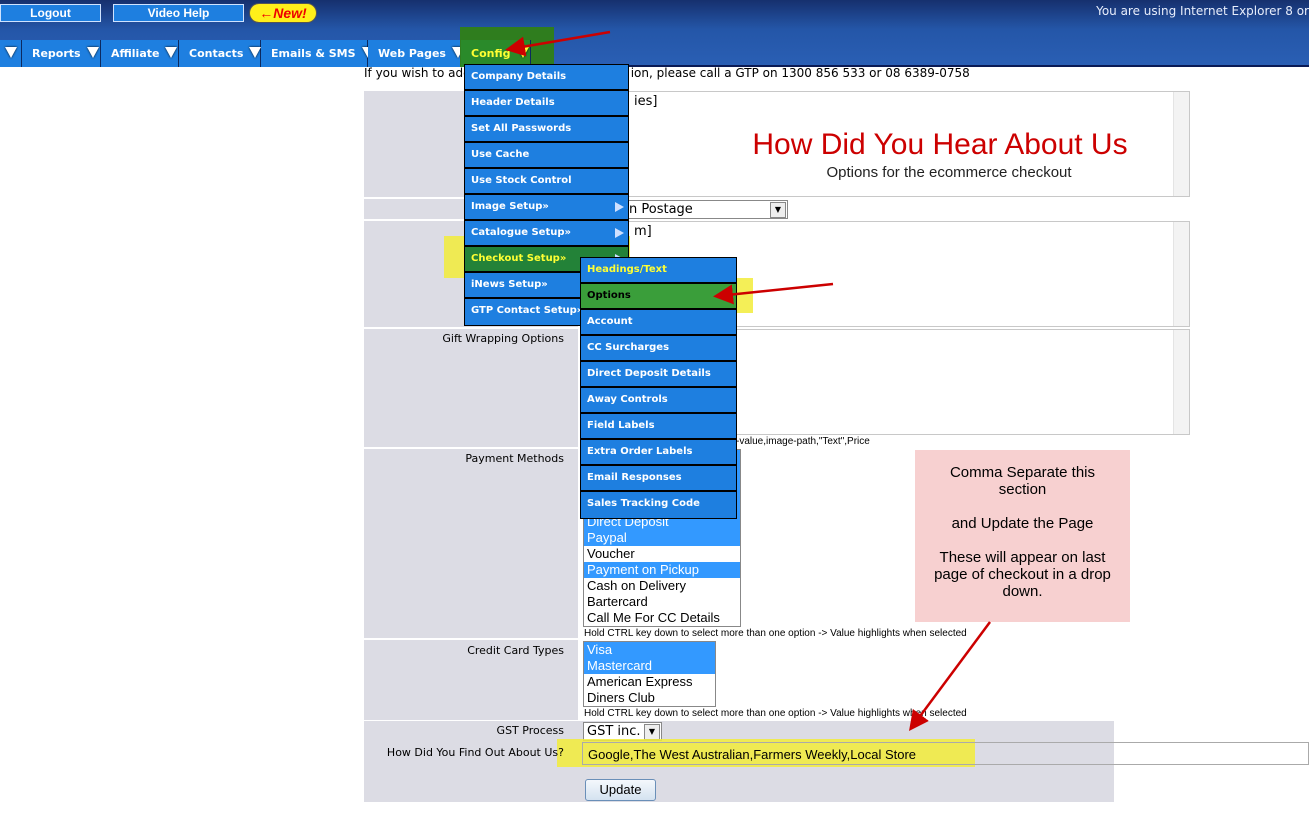 This screenshot has height=833, width=1309. Describe the element at coordinates (658, 349) in the screenshot. I see `submenu-cc-surcharges: CC Surcharges` at that location.